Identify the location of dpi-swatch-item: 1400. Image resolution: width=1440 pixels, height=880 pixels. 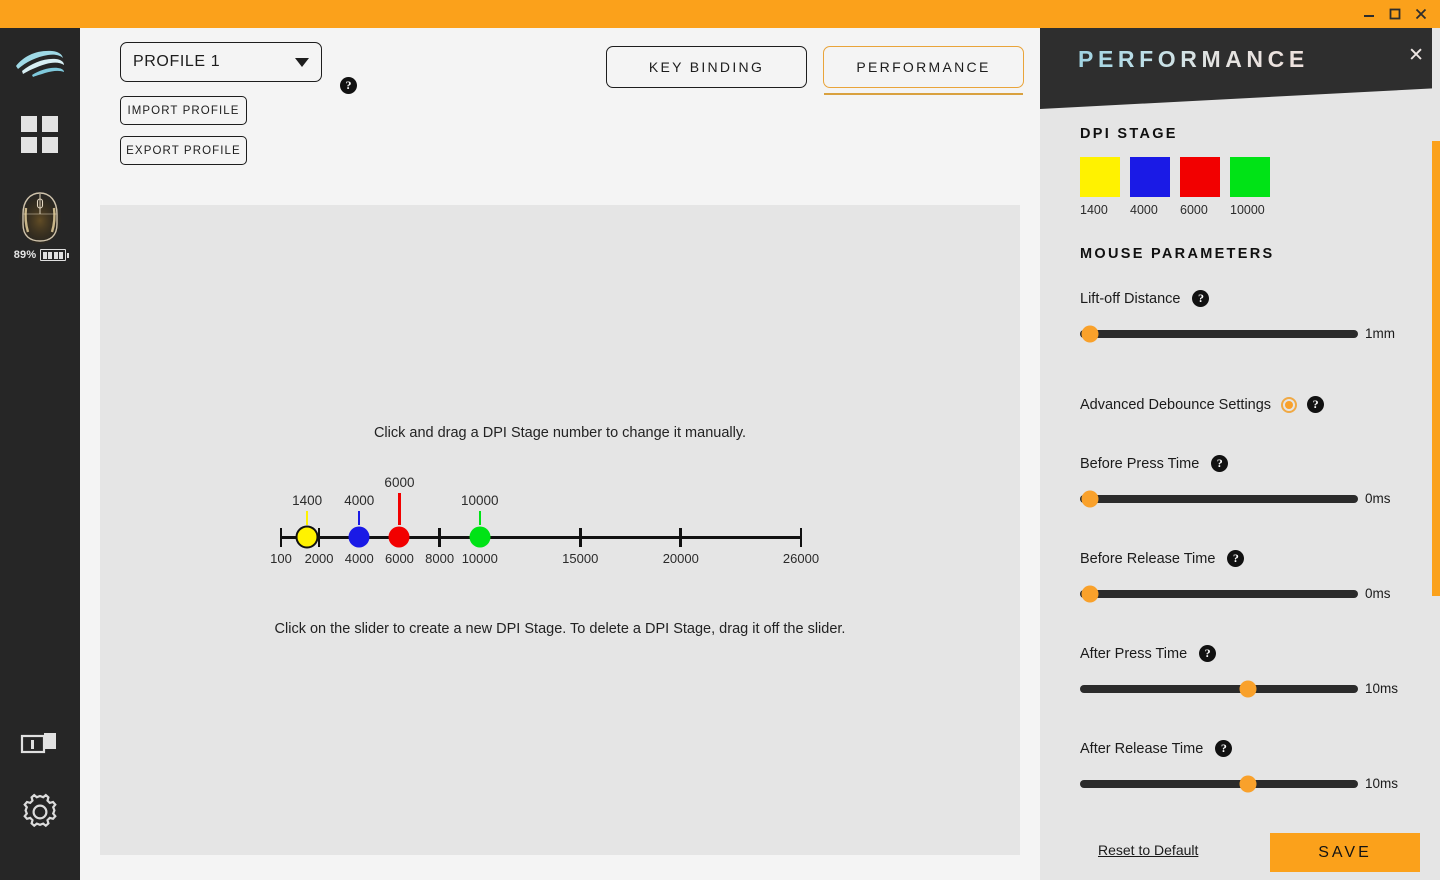
(1100, 187).